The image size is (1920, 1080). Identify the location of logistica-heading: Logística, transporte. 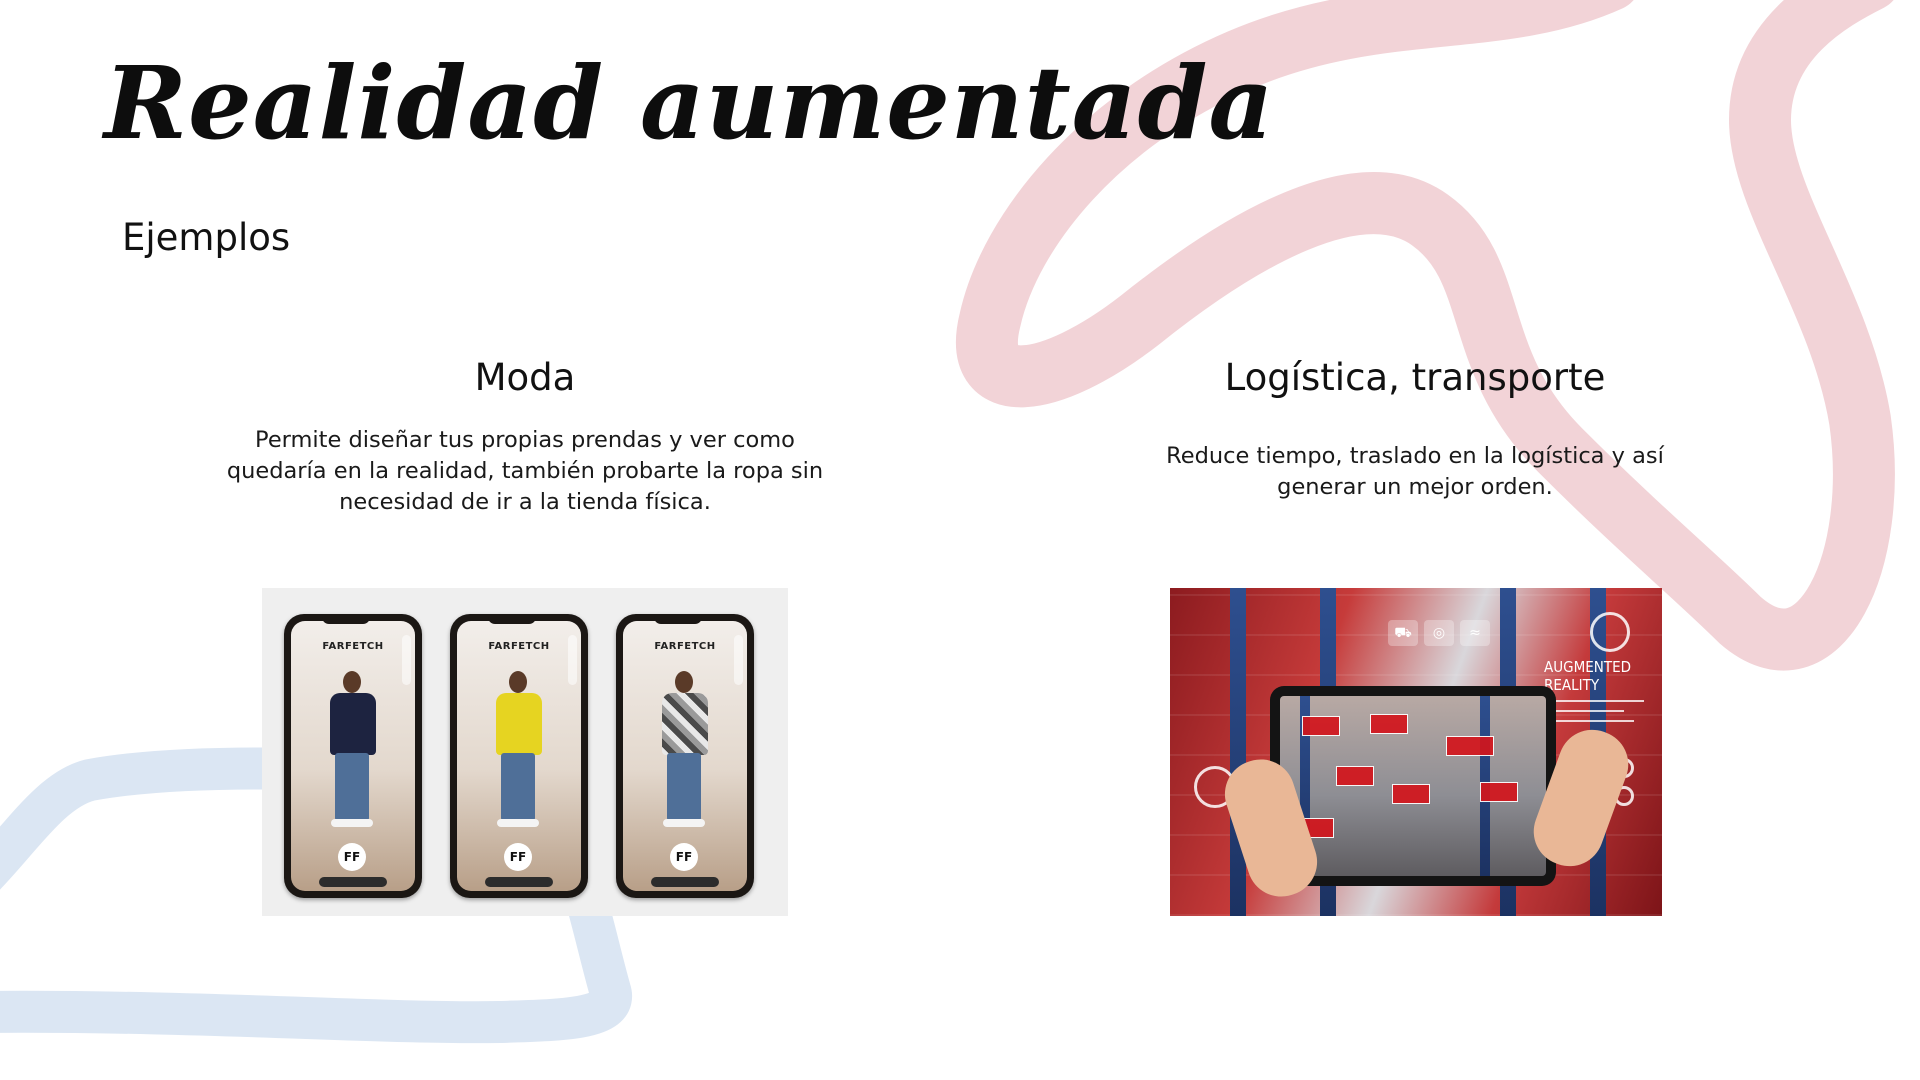
(1415, 377).